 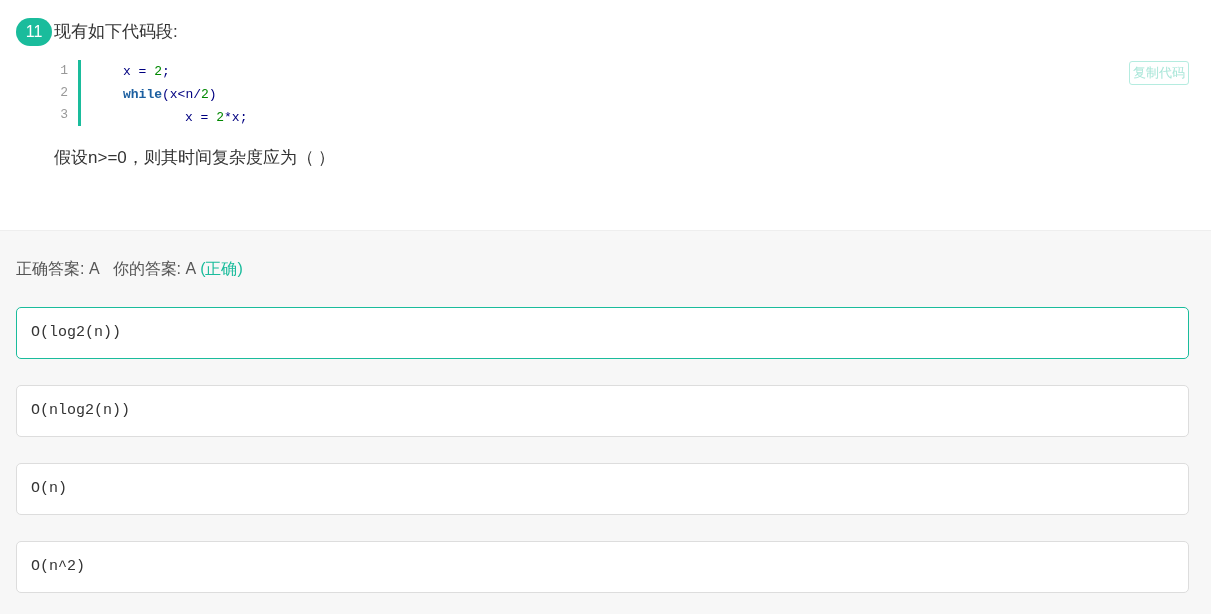 I want to click on line-number: 3, so click(x=64, y=115).